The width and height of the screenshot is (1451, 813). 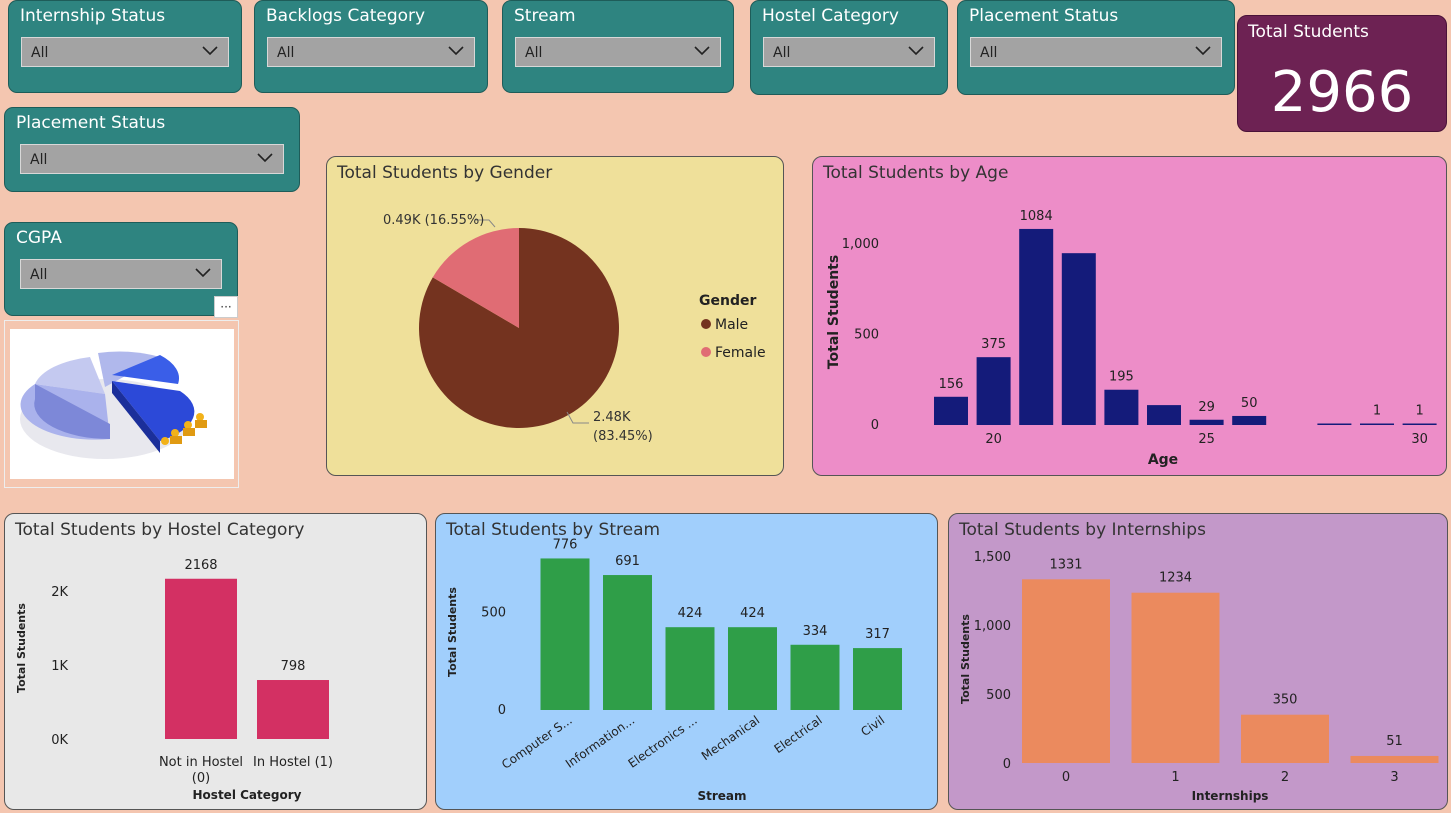 I want to click on slicer-title: Backlogs Category, so click(x=346, y=16).